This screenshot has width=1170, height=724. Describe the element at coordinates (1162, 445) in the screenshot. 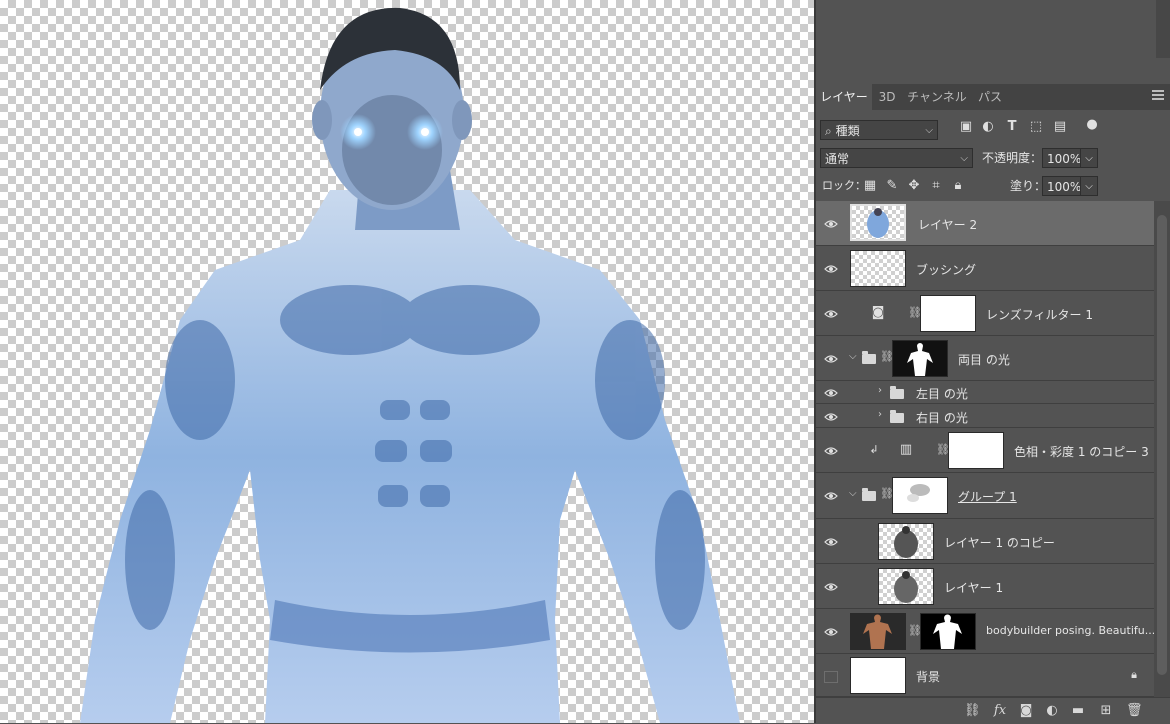

I see `scroll-thumb` at that location.